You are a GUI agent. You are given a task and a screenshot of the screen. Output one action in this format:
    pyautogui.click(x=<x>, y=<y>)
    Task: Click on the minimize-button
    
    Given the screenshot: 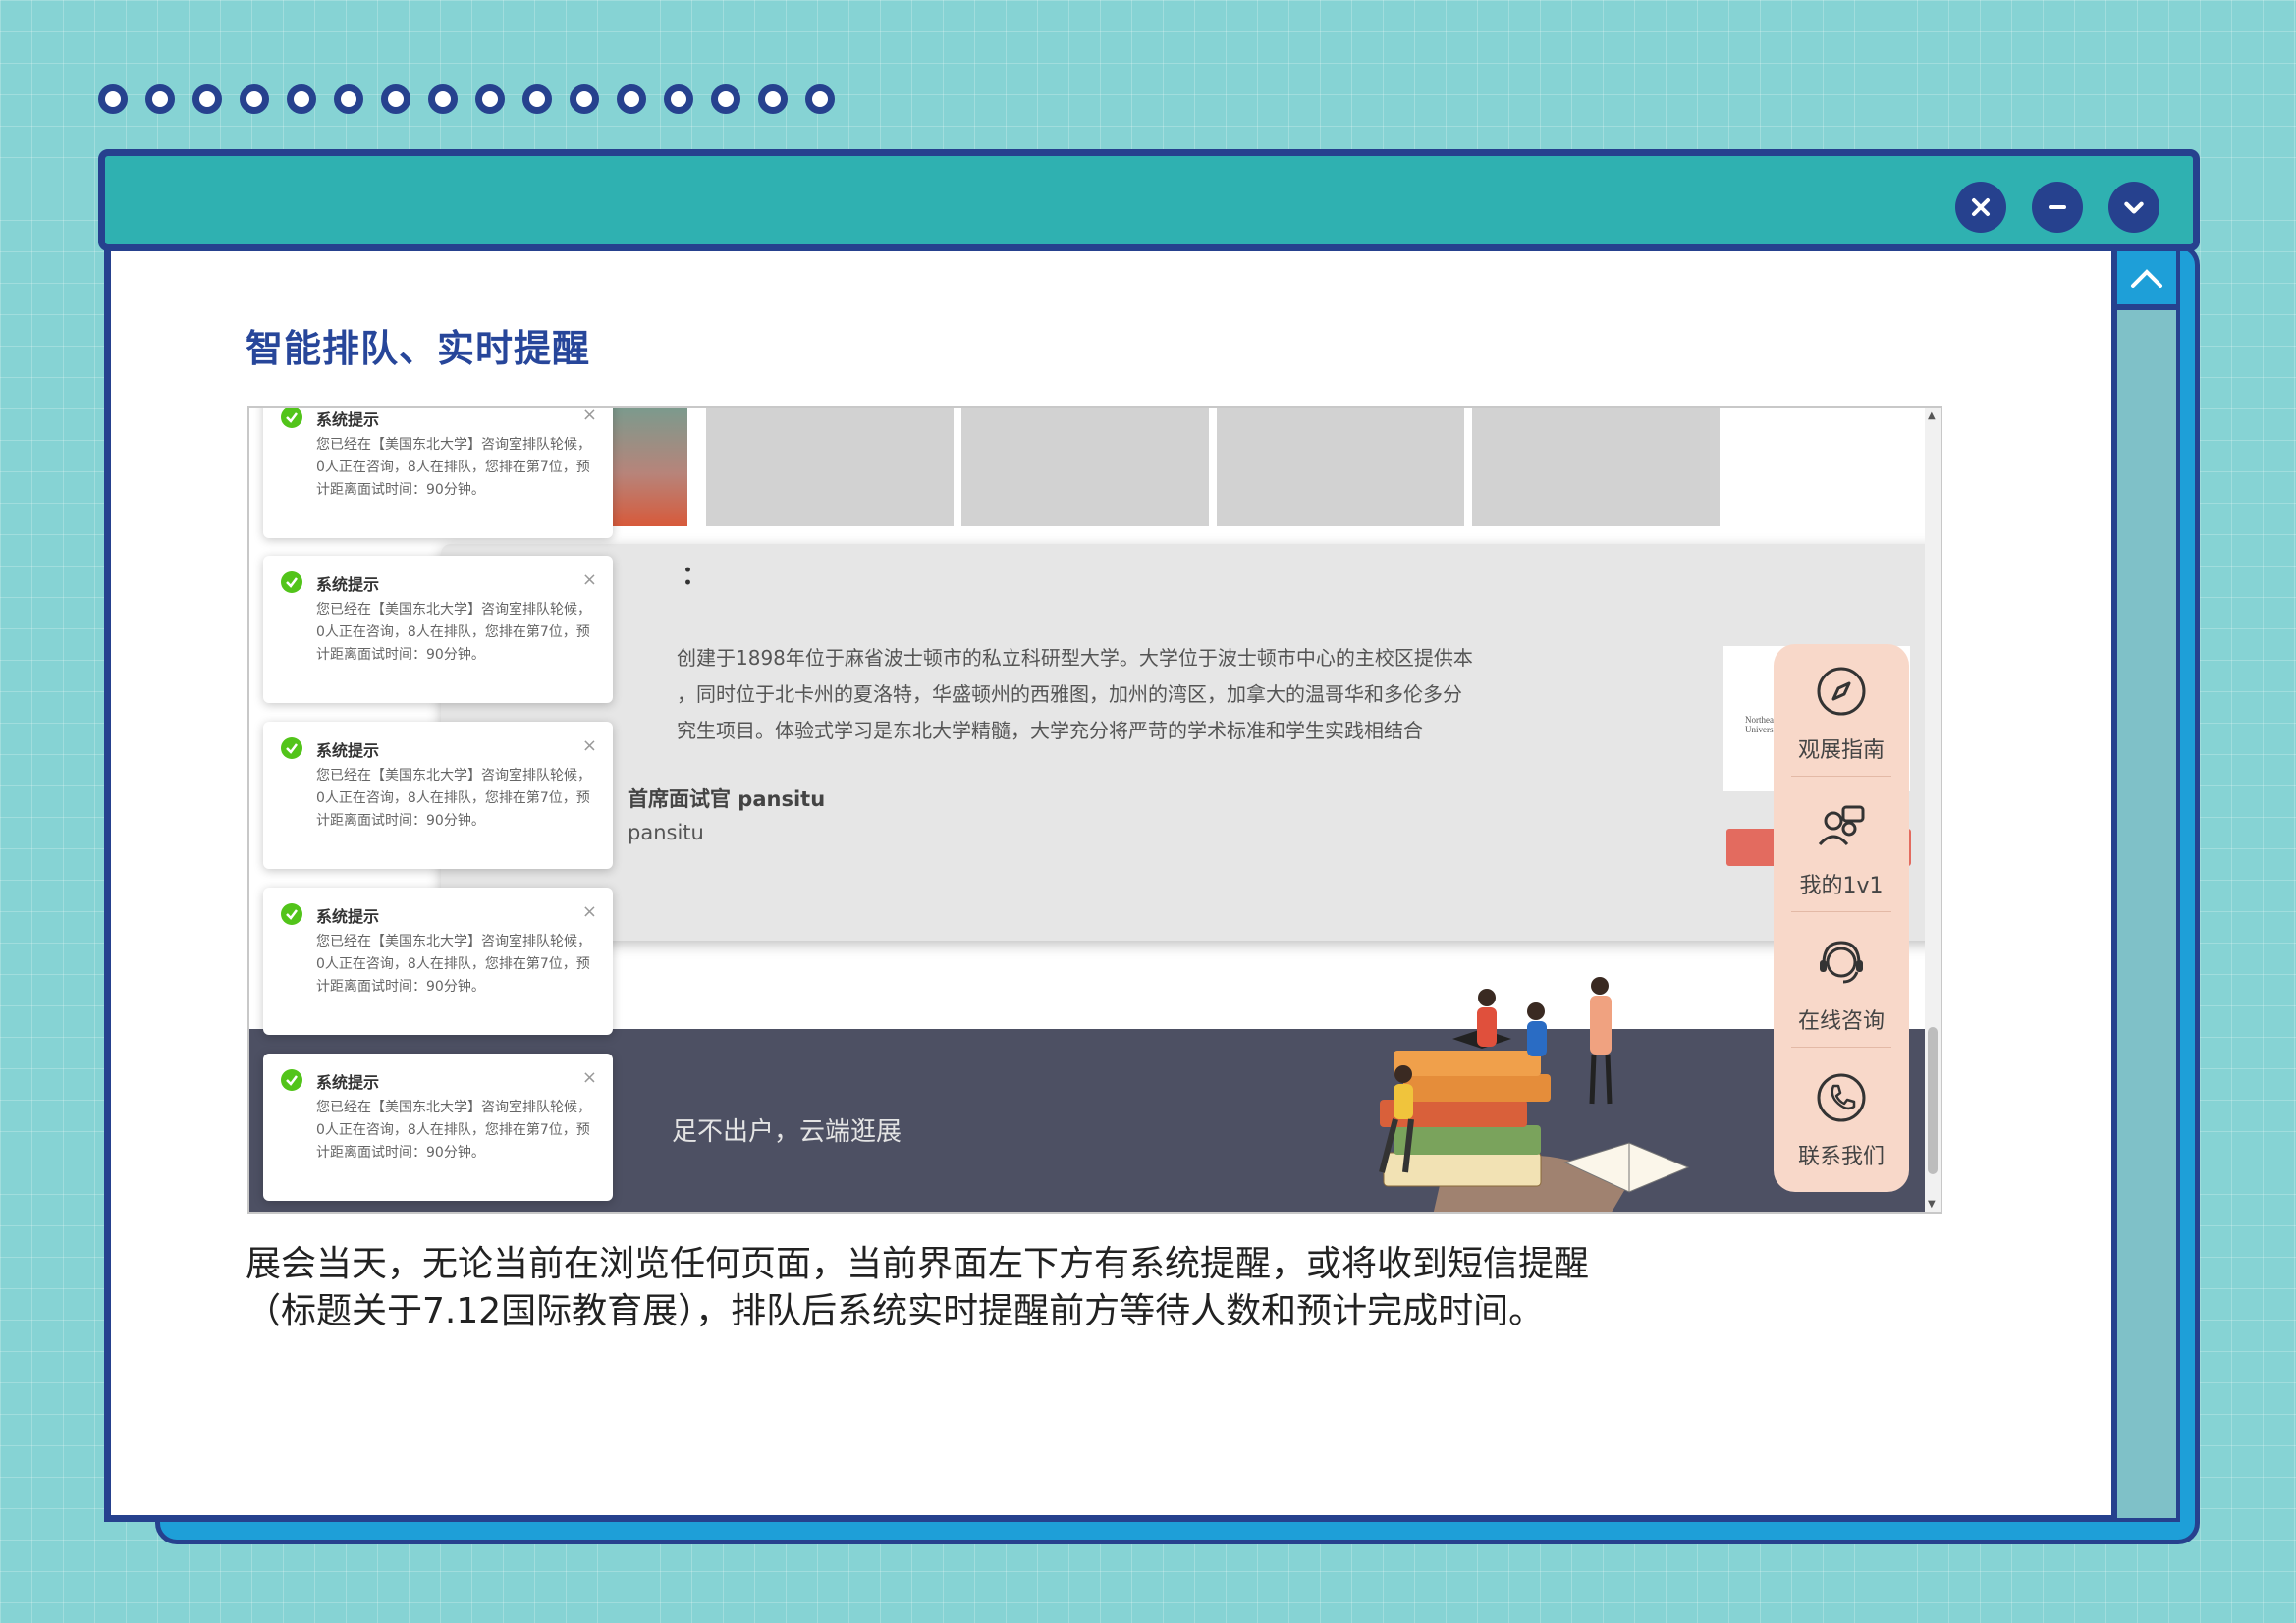 What is the action you would take?
    pyautogui.click(x=2057, y=208)
    